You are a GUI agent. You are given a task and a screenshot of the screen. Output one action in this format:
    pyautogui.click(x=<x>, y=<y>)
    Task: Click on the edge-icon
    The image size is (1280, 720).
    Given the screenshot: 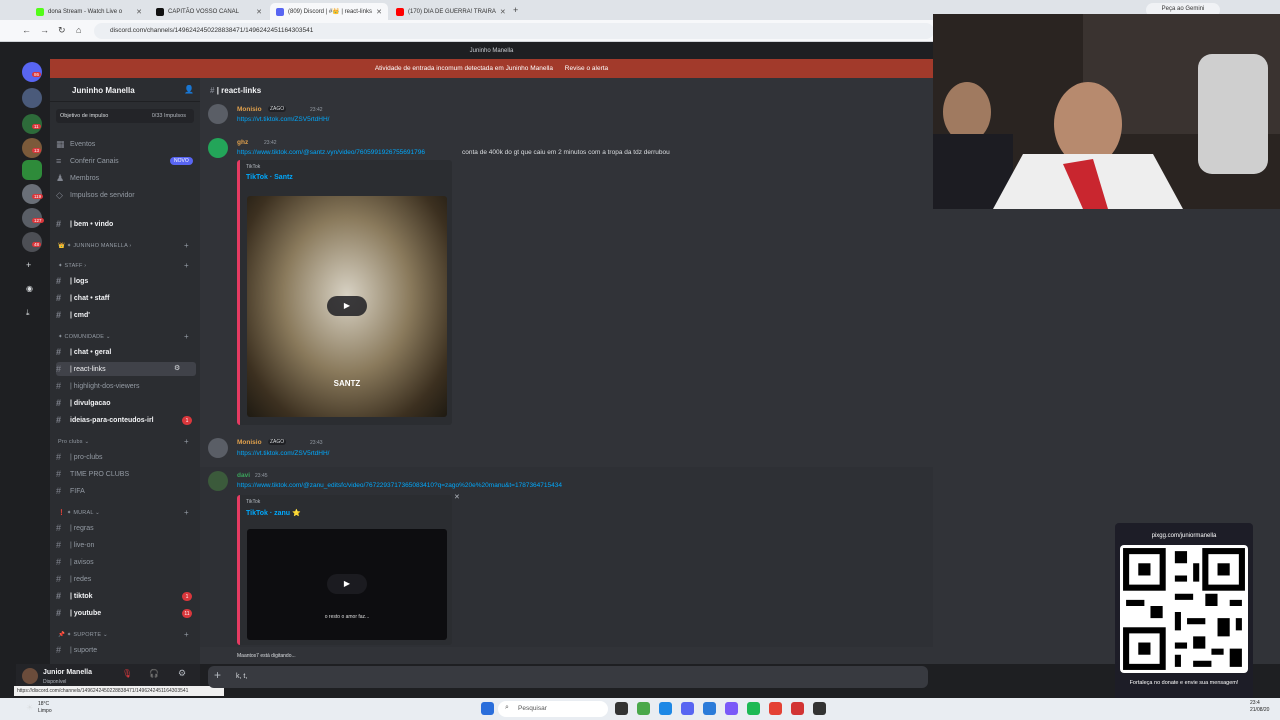 What is the action you would take?
    pyautogui.click(x=665, y=708)
    